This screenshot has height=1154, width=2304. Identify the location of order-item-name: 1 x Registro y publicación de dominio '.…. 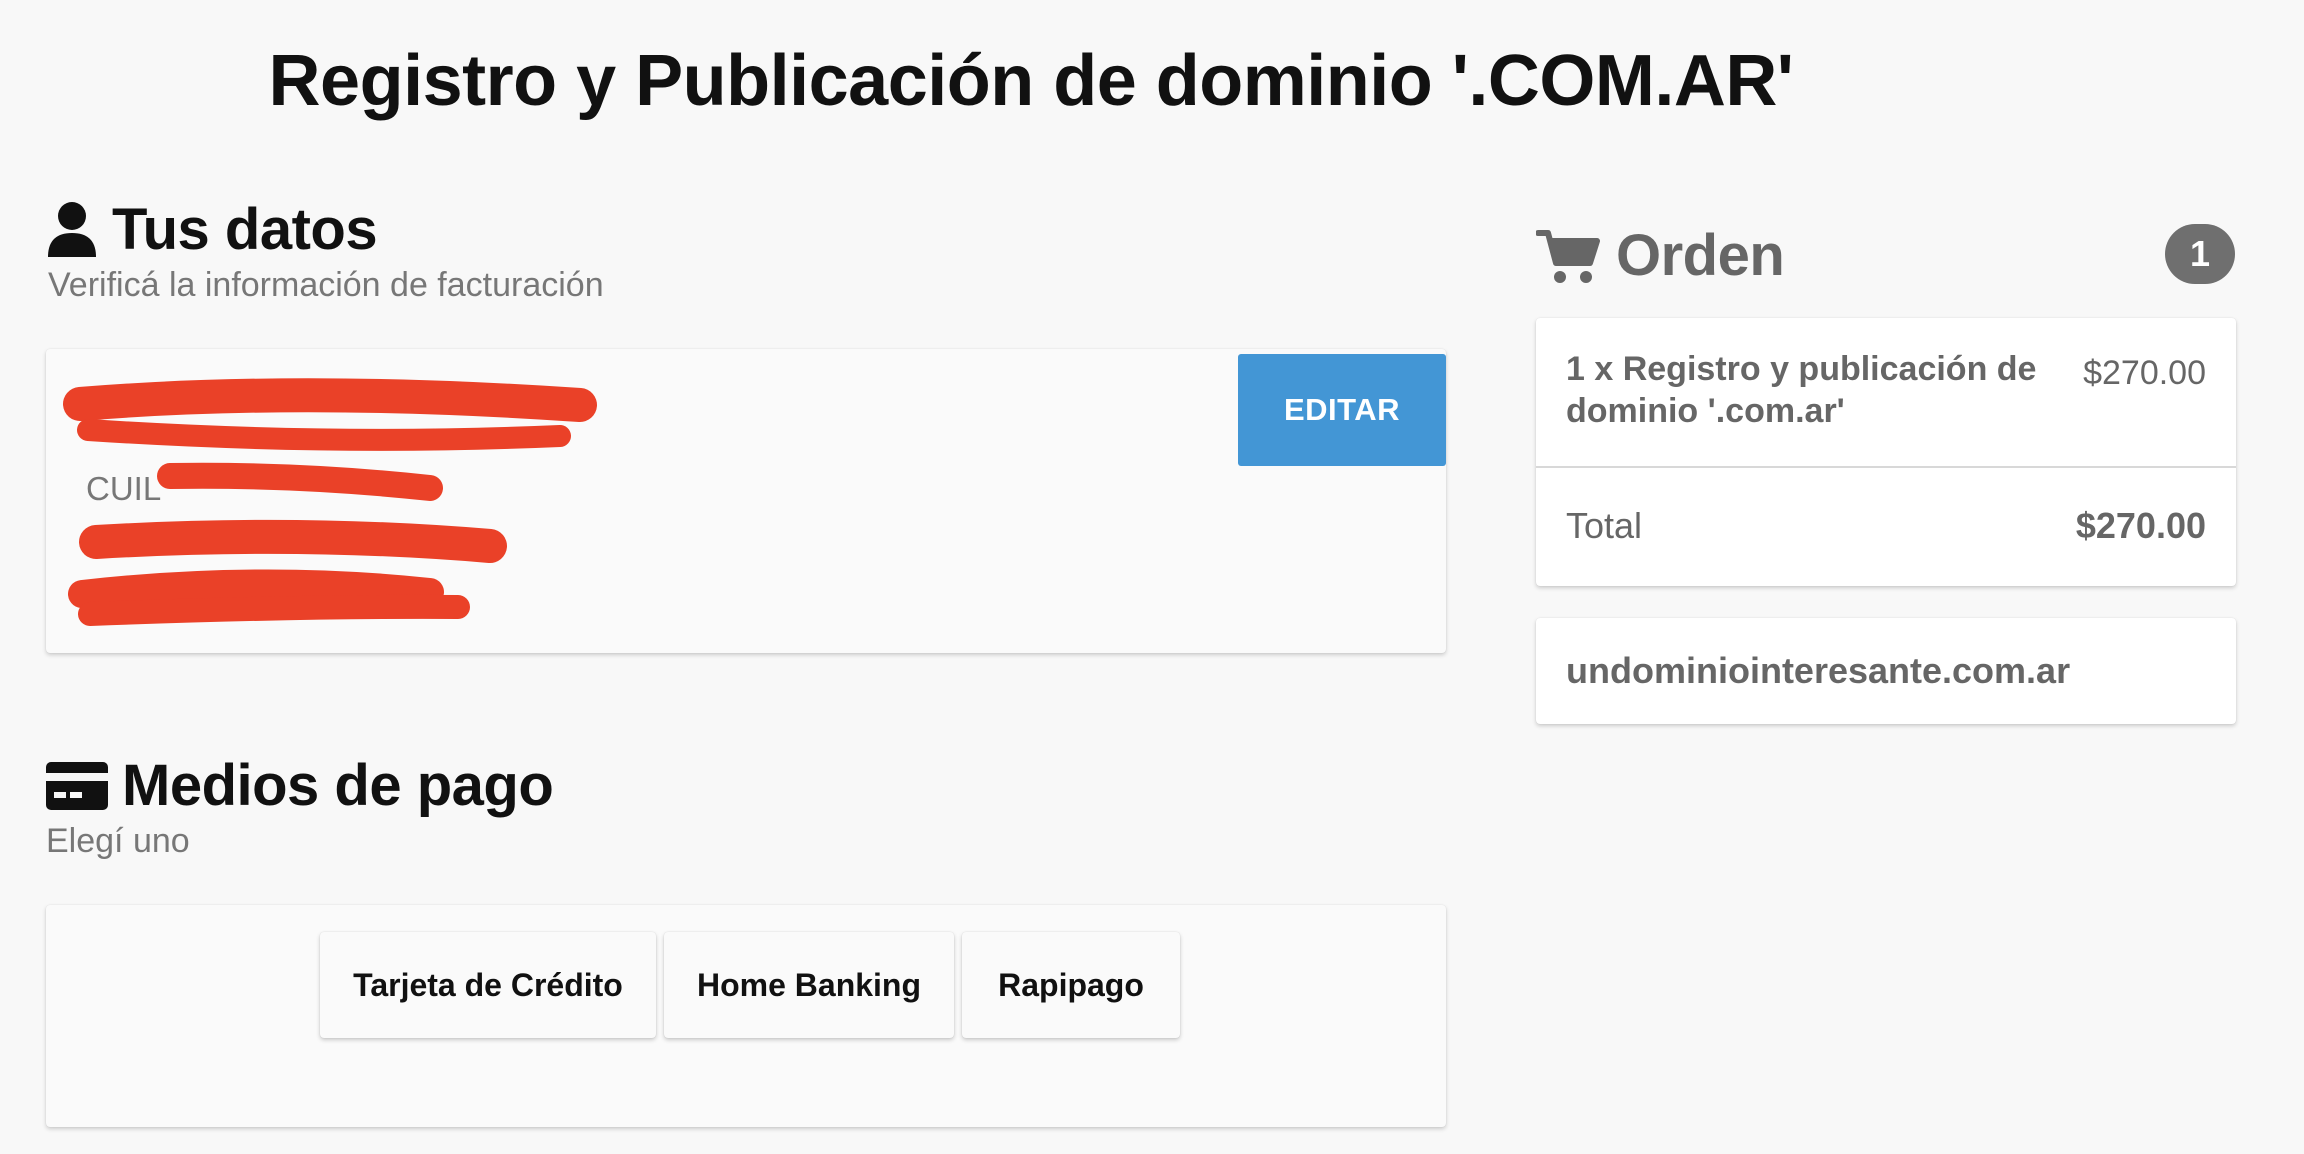
(1801, 390).